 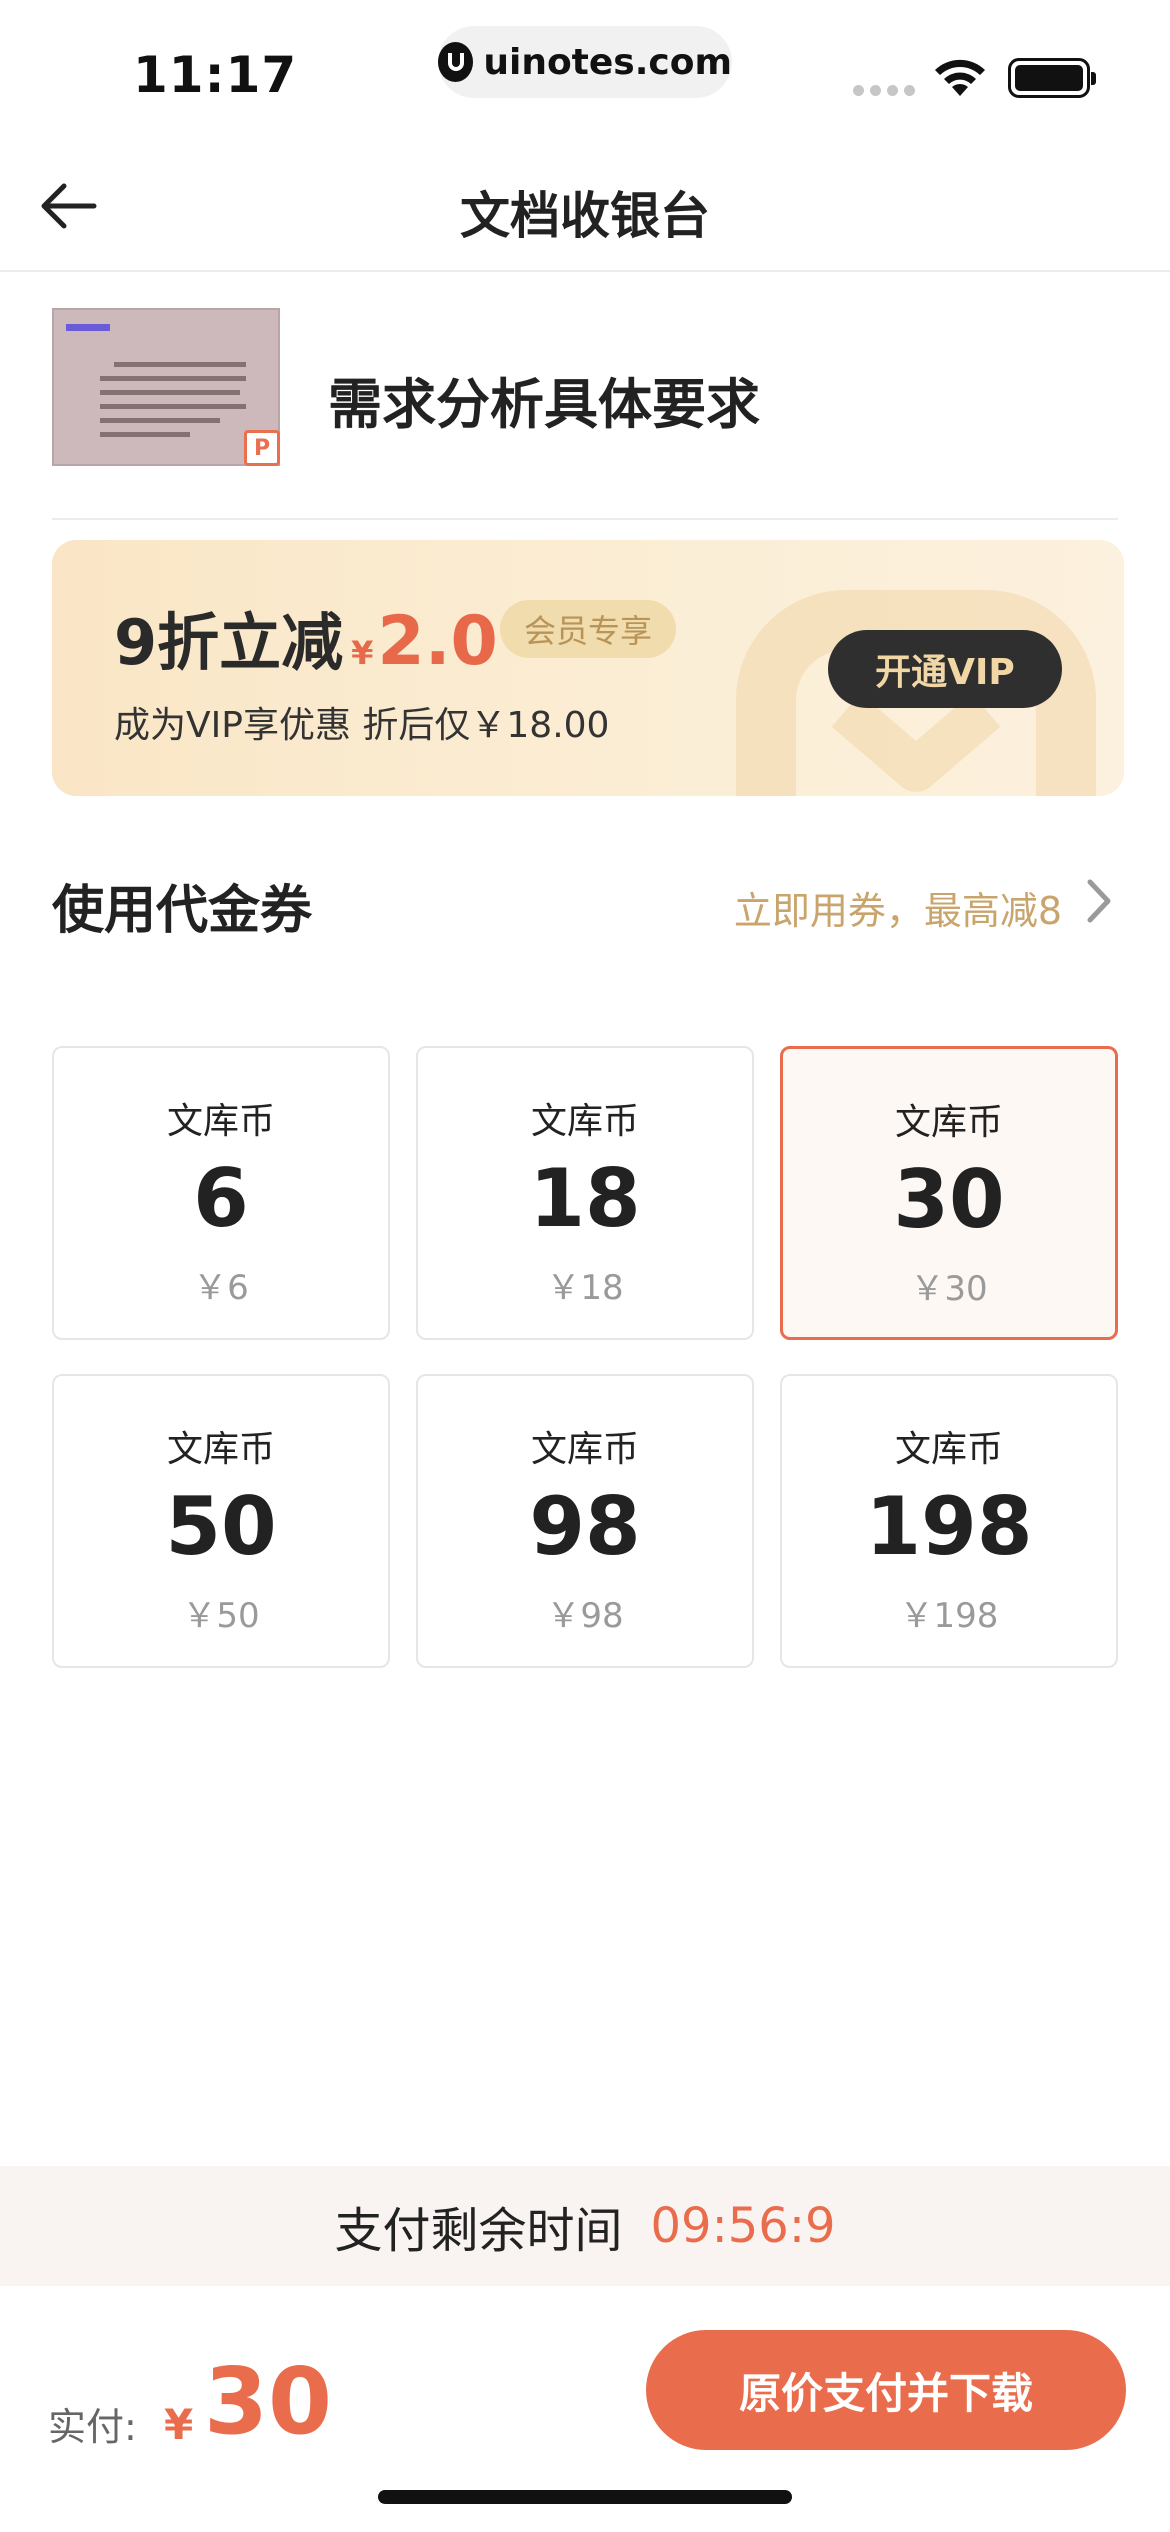 I want to click on page-title: 文档收银台, so click(x=585, y=216).